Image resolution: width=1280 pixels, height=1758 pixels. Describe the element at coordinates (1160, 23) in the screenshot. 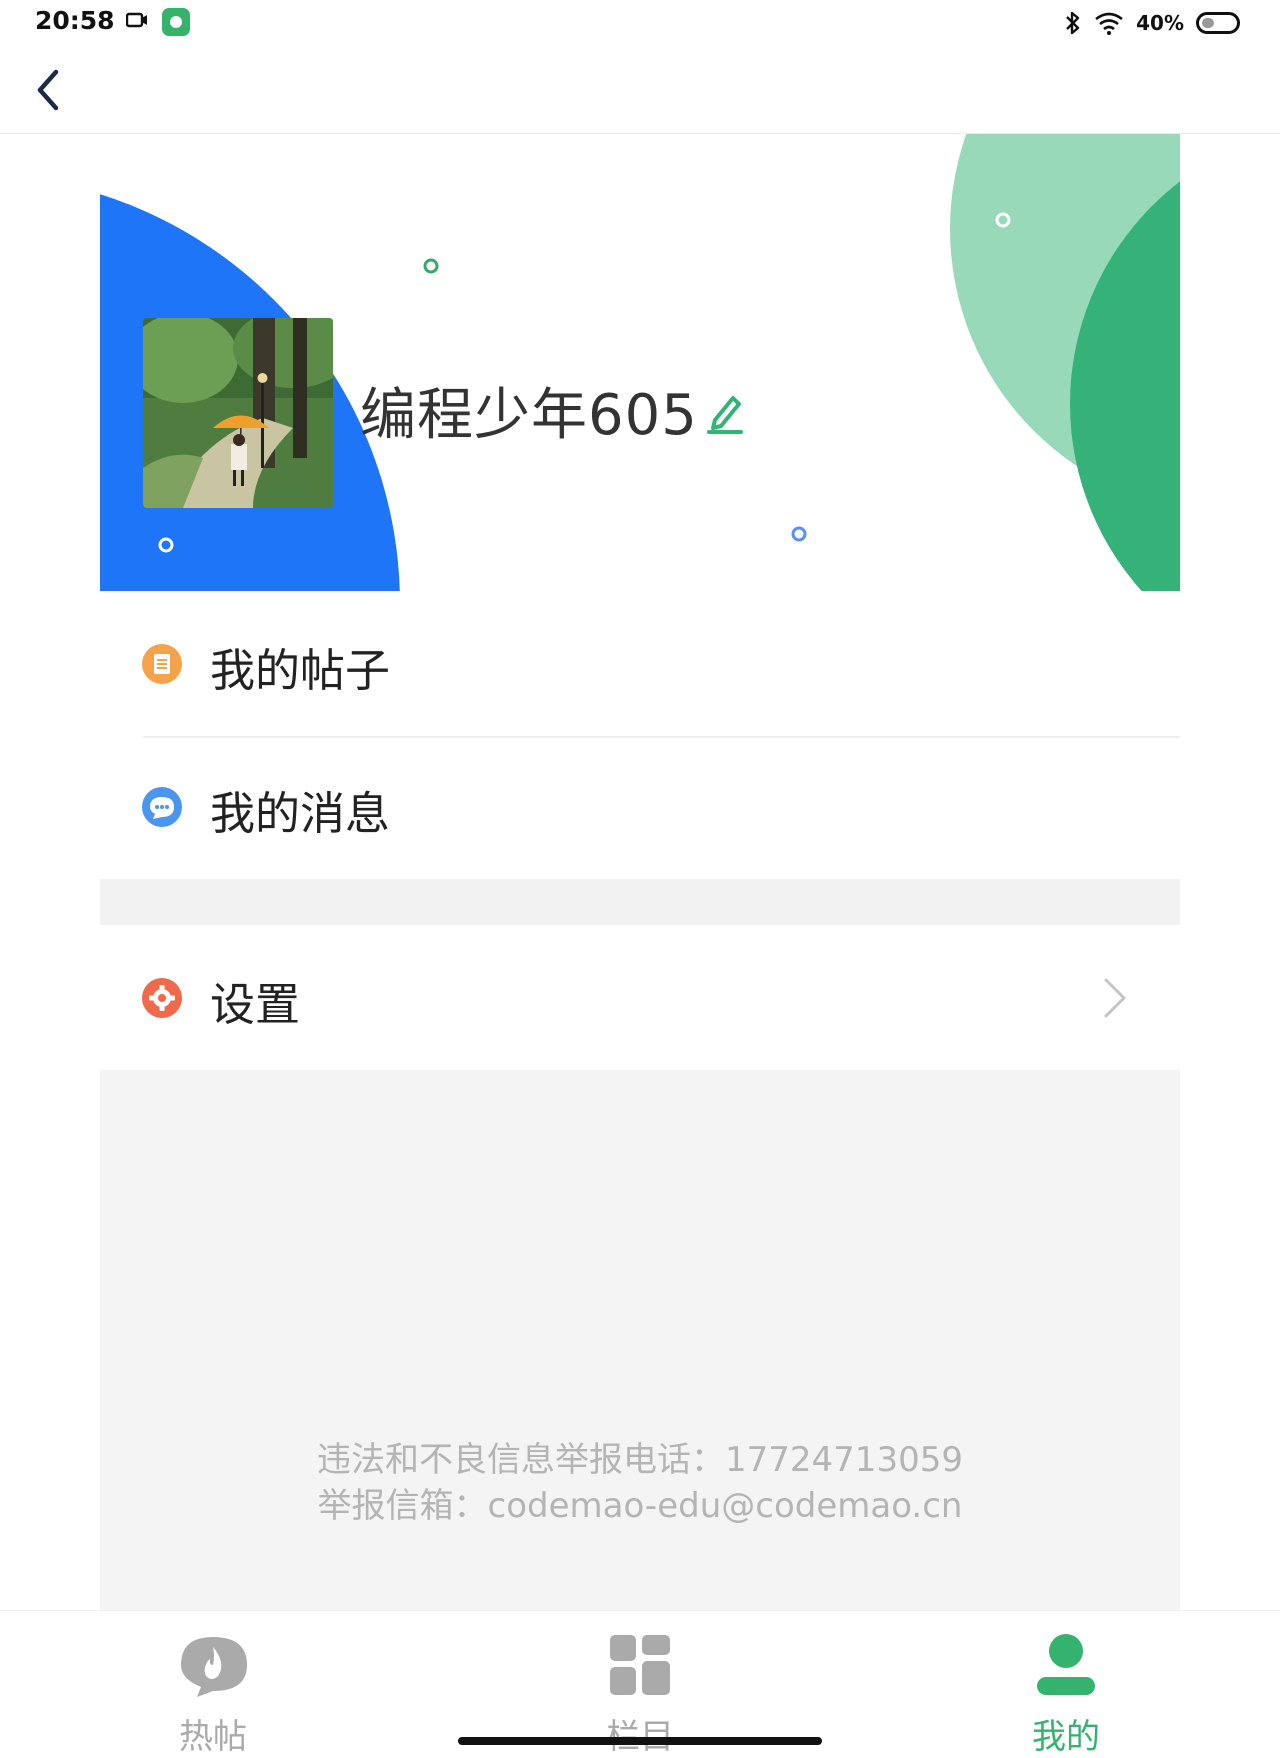

I see `battery-percent: 40%` at that location.